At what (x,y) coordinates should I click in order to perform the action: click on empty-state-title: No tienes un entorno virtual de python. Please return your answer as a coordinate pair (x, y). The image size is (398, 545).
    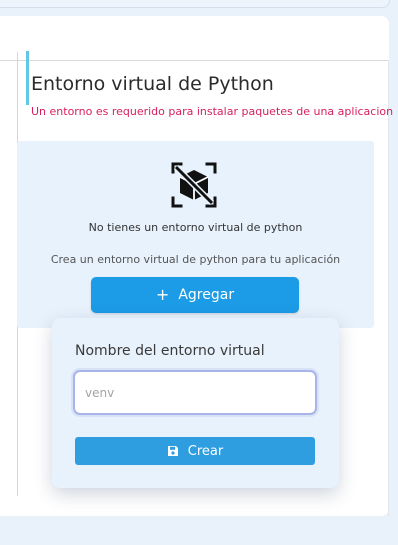
    Looking at the image, I should click on (195, 227).